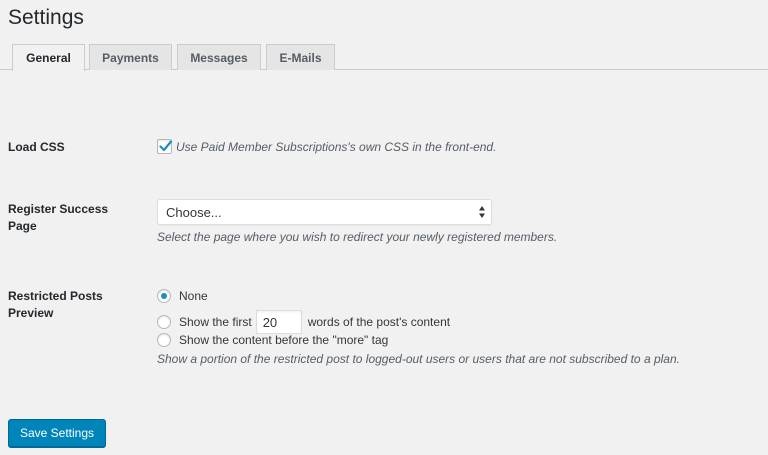 The height and width of the screenshot is (455, 768). I want to click on page-title: Settings, so click(46, 17).